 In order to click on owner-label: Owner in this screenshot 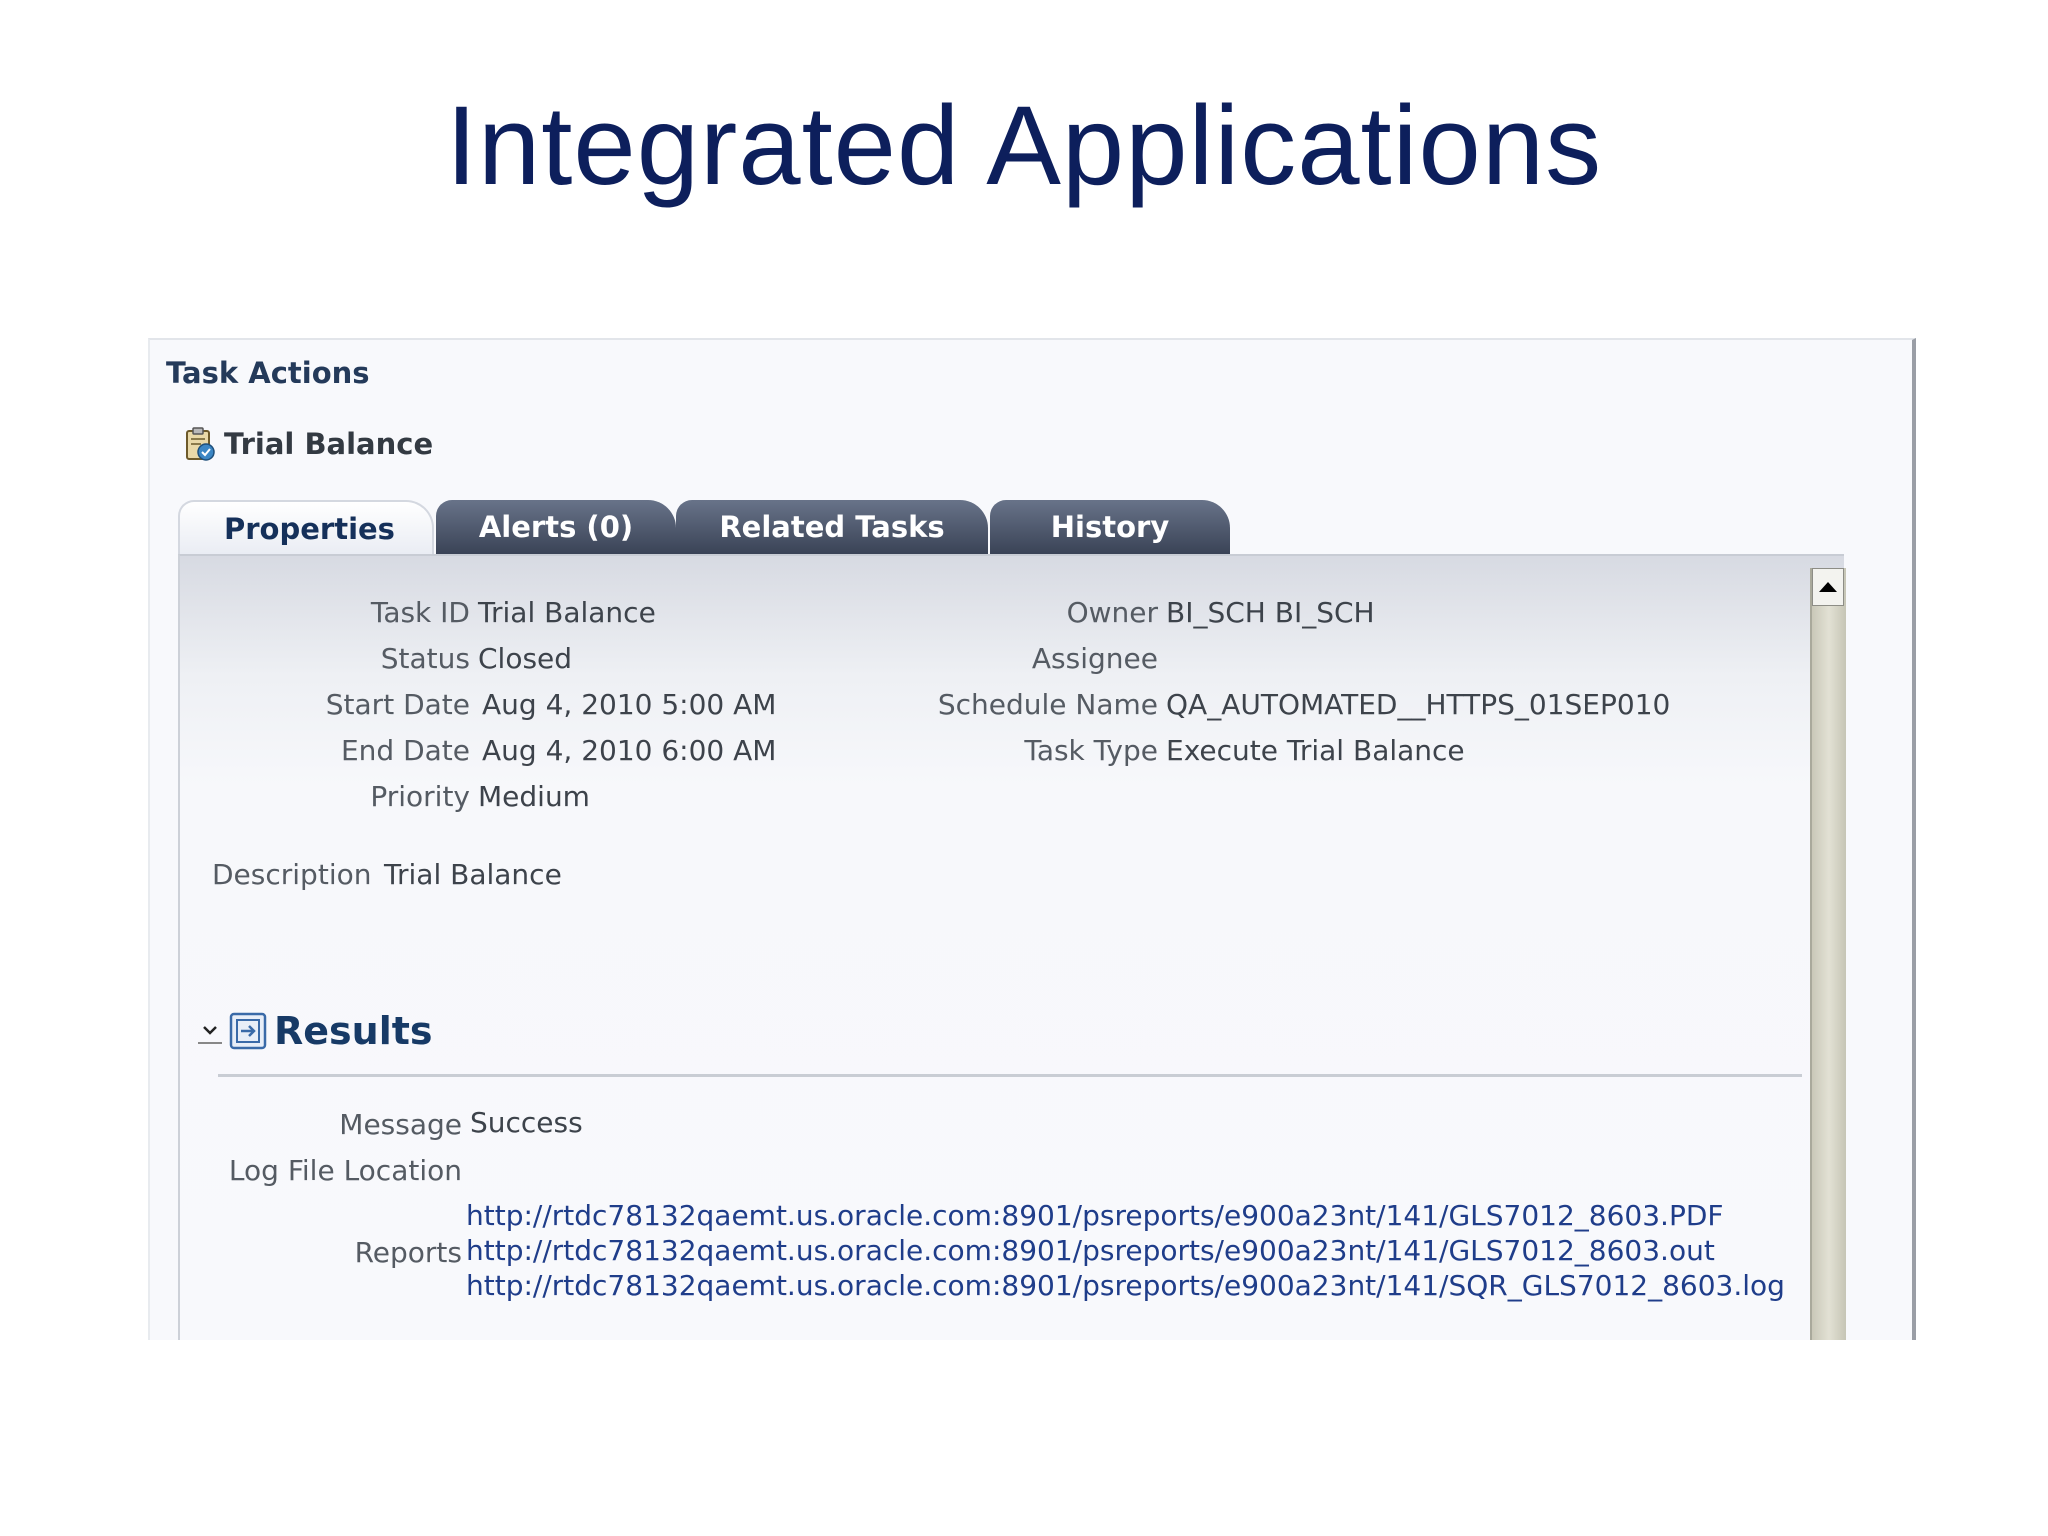, I will do `click(1112, 612)`.